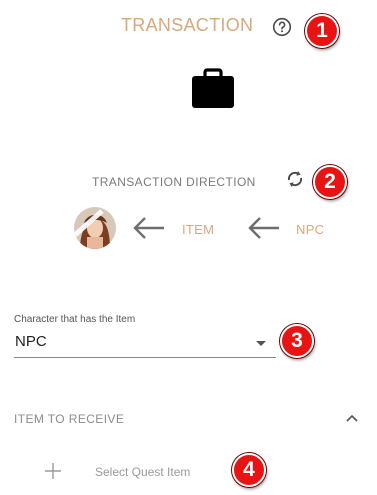  What do you see at coordinates (213, 88) in the screenshot?
I see `briefcase-icon` at bounding box center [213, 88].